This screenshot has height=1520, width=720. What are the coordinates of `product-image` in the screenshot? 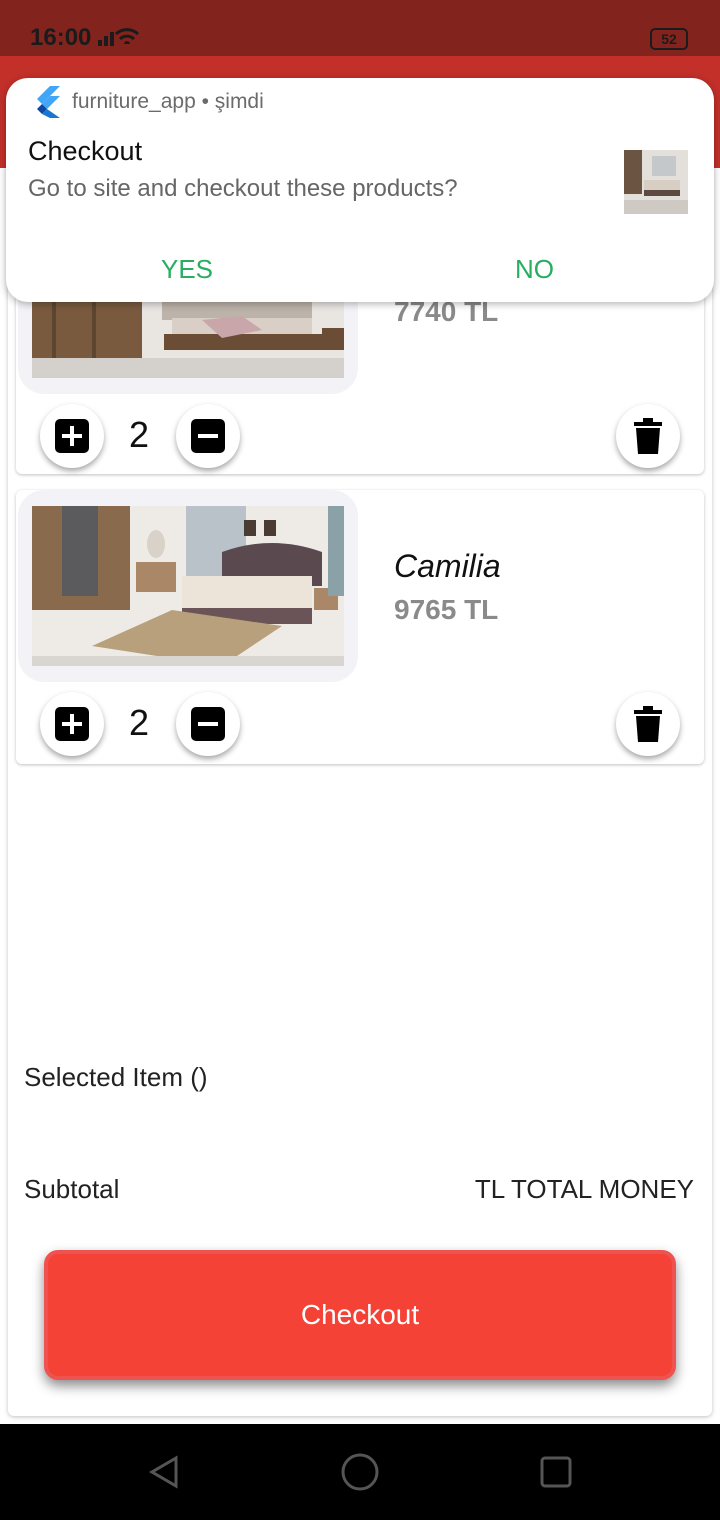 It's located at (188, 586).